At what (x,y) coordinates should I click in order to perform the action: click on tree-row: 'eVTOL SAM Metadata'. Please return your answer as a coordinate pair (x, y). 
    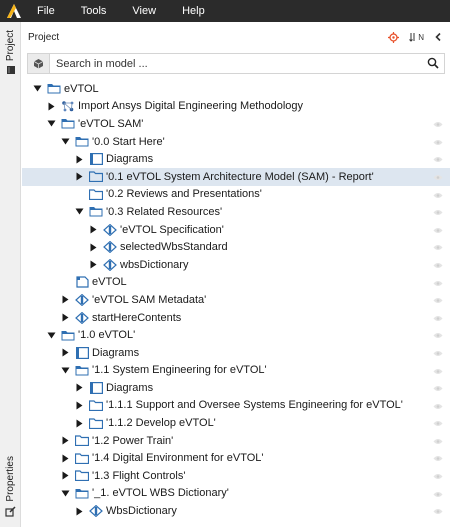
    Looking at the image, I should click on (236, 300).